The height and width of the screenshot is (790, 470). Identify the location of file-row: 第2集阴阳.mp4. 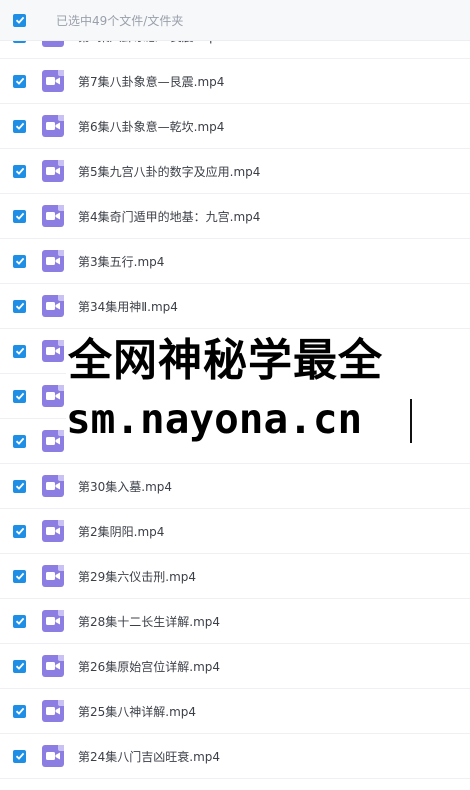
(235, 531).